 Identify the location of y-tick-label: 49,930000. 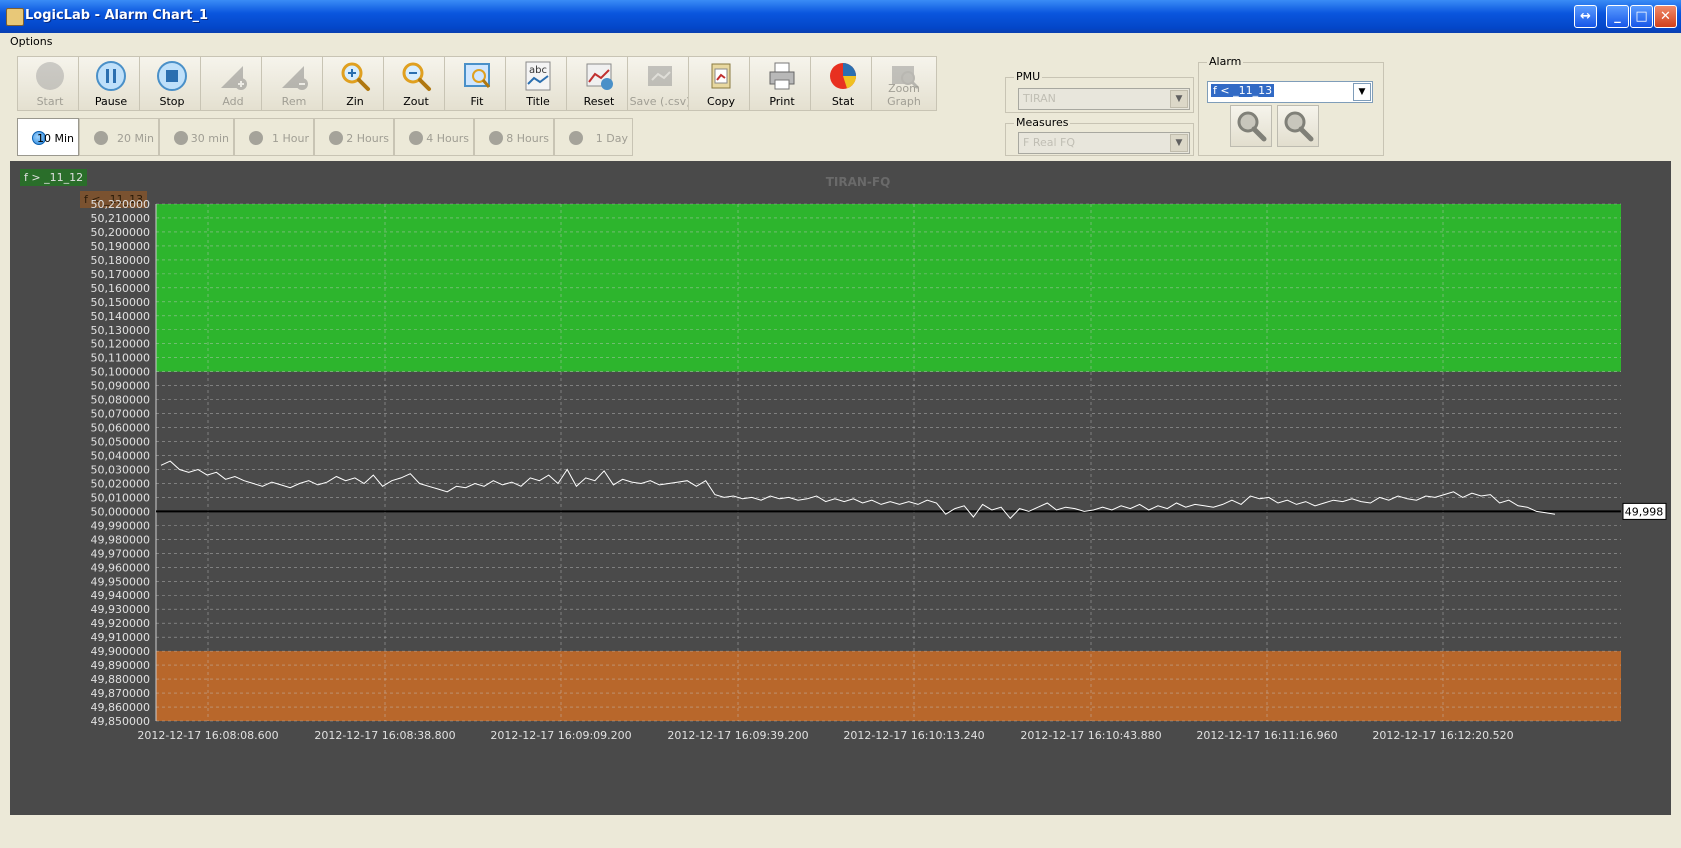
(121, 609).